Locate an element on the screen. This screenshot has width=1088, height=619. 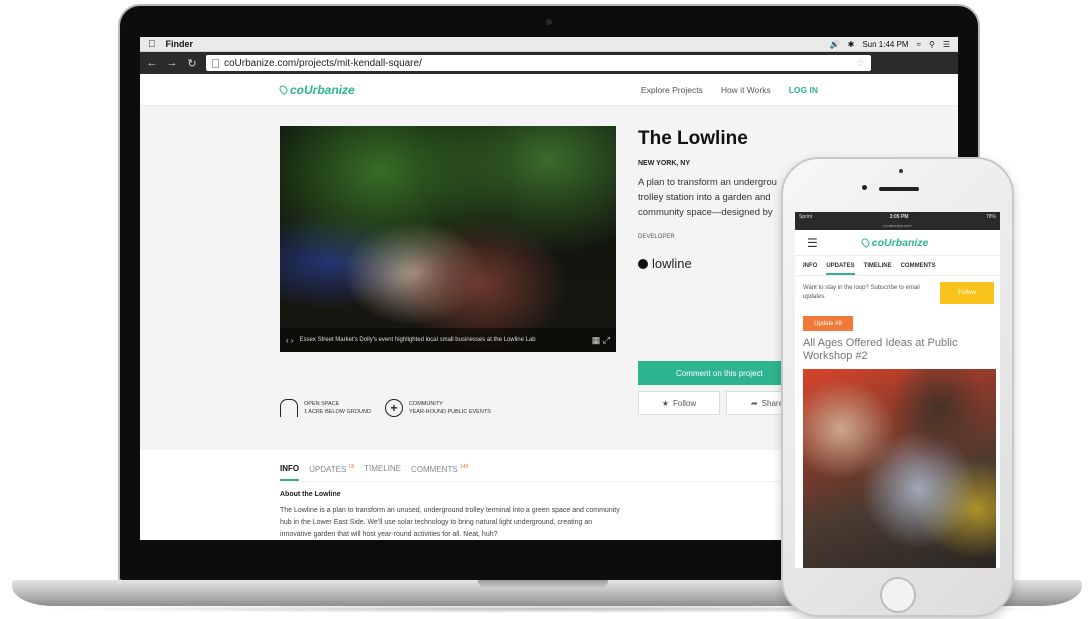
tab-timeline: TIMELINE is located at coordinates (382, 472).